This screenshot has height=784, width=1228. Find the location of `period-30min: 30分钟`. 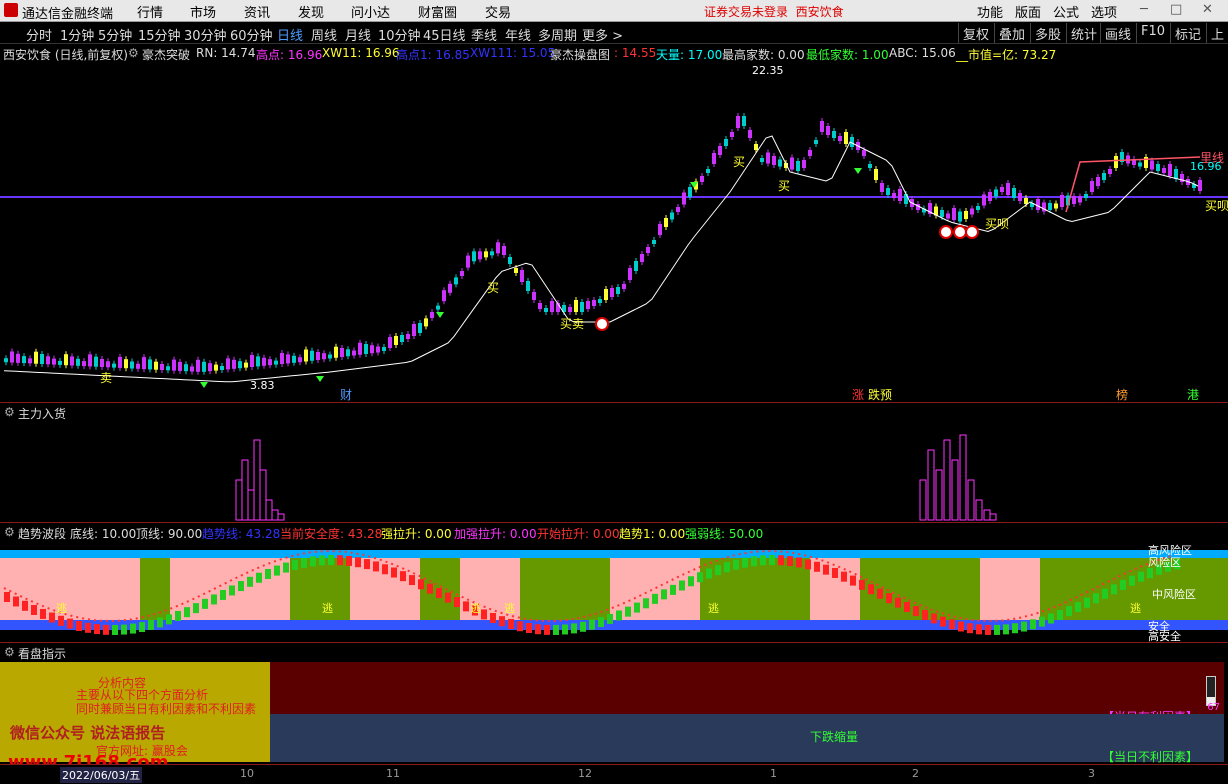

period-30min: 30分钟 is located at coordinates (205, 34).